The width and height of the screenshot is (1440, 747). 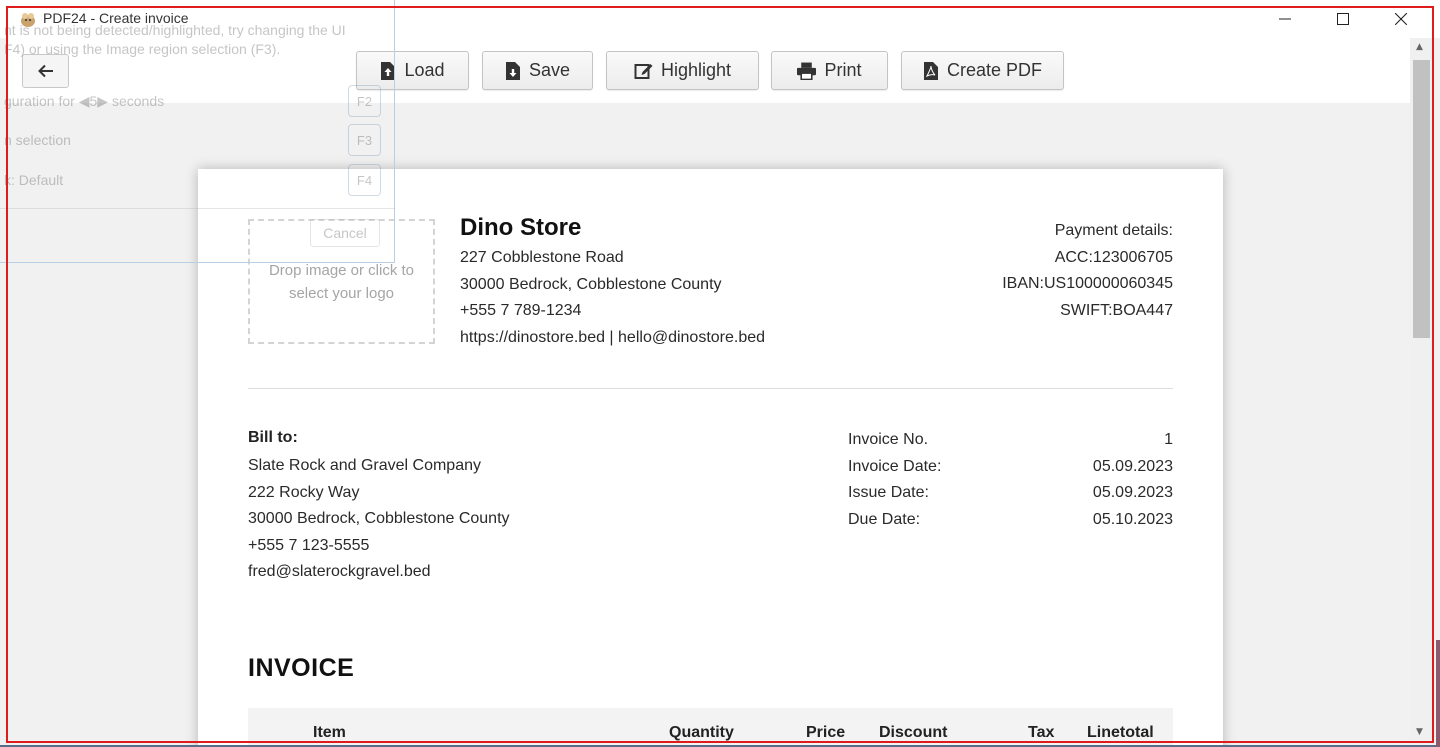 What do you see at coordinates (329, 732) in the screenshot?
I see `col-item: Item` at bounding box center [329, 732].